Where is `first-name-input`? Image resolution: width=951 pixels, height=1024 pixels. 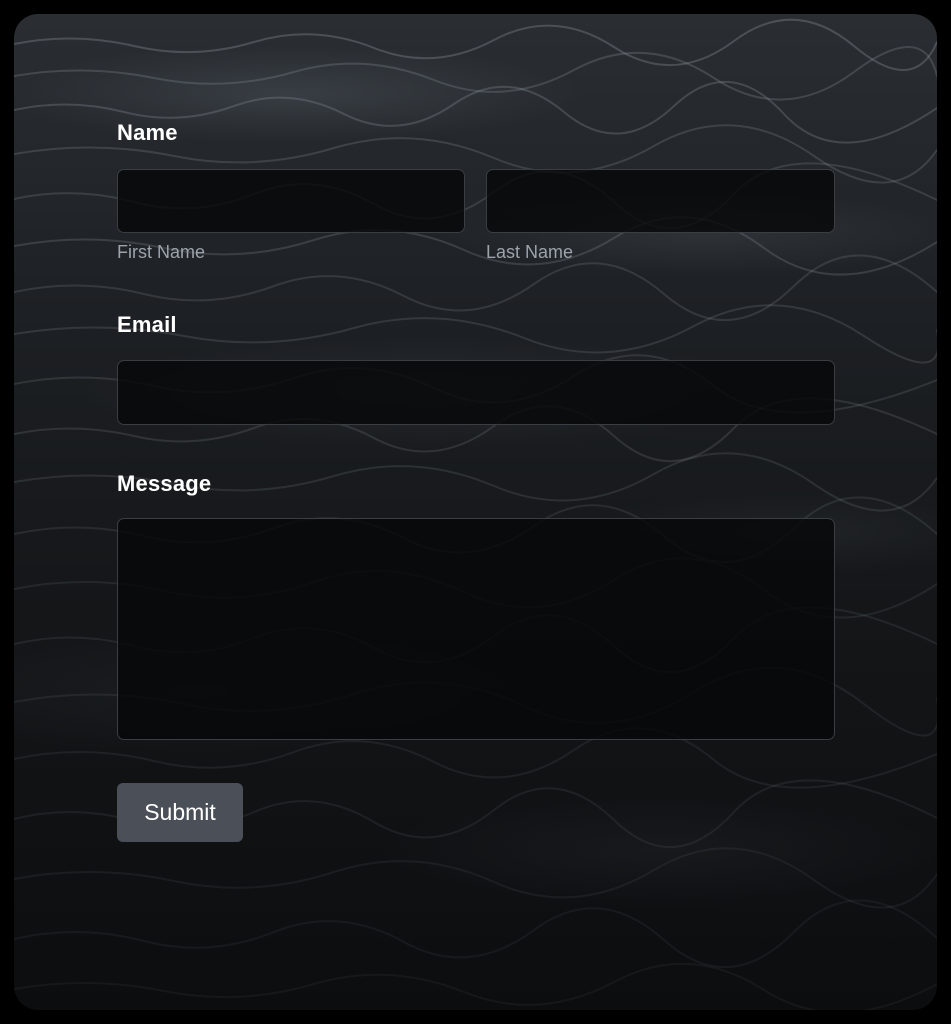
first-name-input is located at coordinates (291, 201).